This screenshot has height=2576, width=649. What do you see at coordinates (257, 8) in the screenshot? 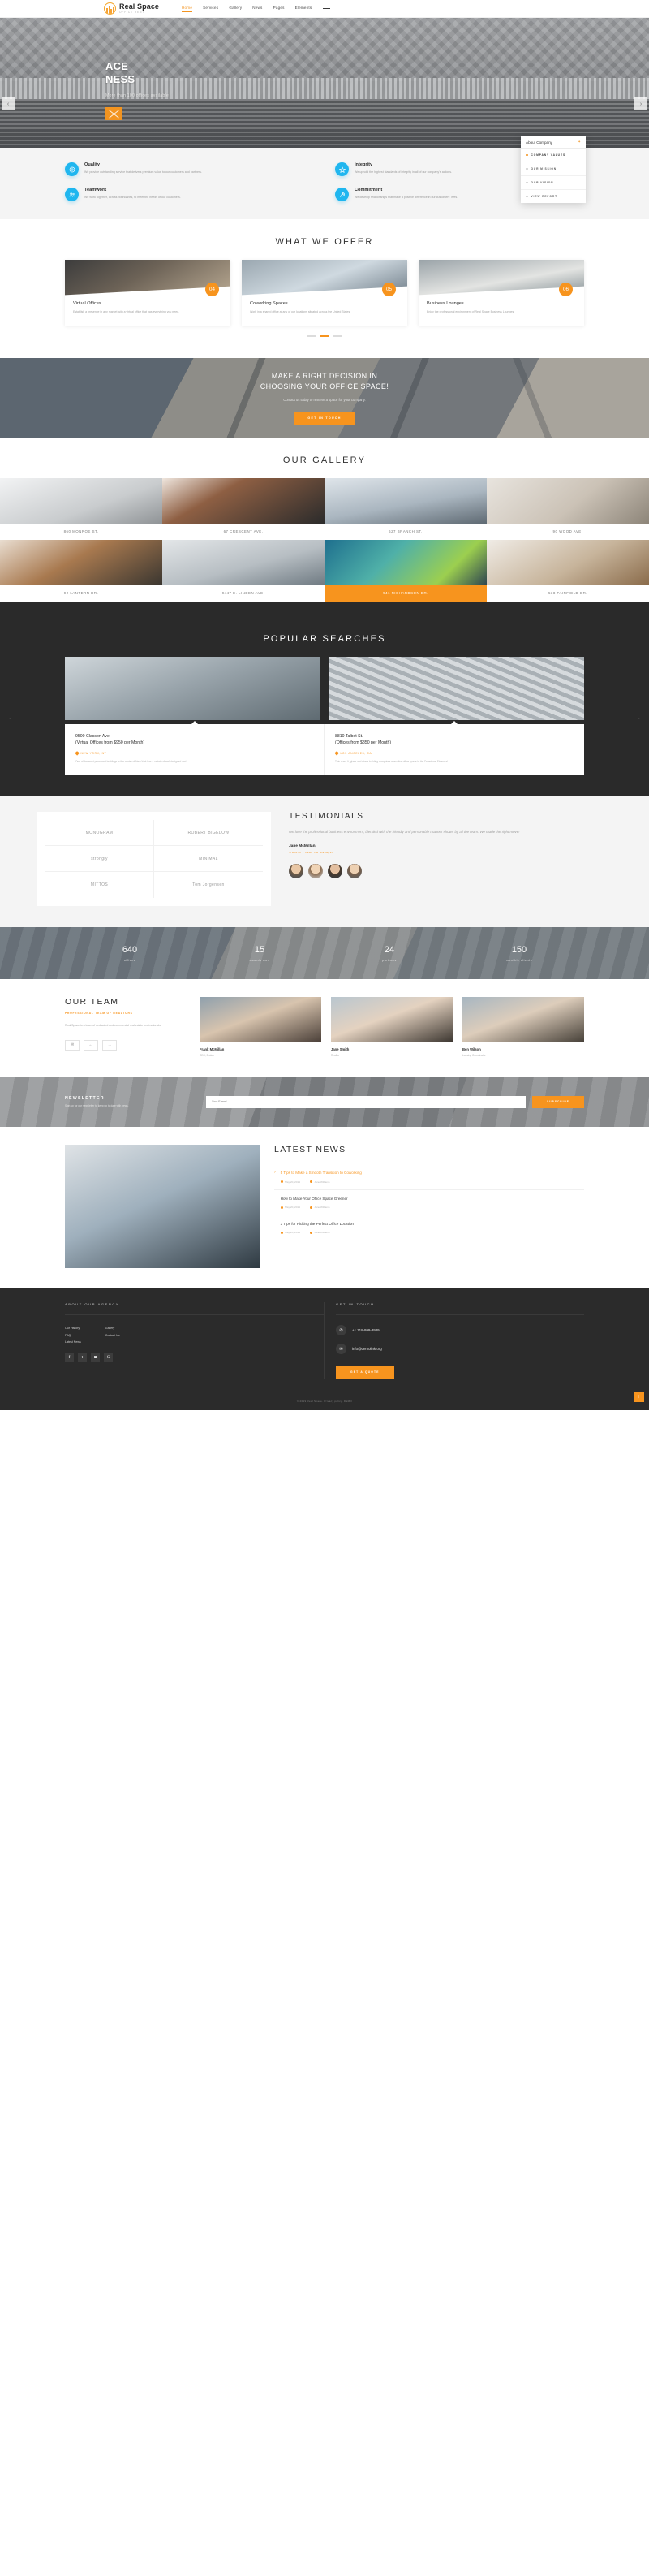
I see `nav-item-news: News` at bounding box center [257, 8].